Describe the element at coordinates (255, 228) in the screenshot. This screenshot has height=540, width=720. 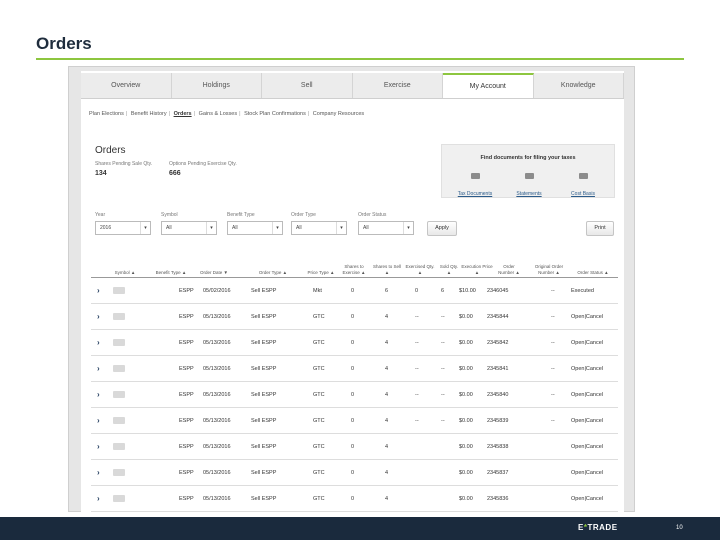
I see `benefit-type-select: All ▾` at that location.